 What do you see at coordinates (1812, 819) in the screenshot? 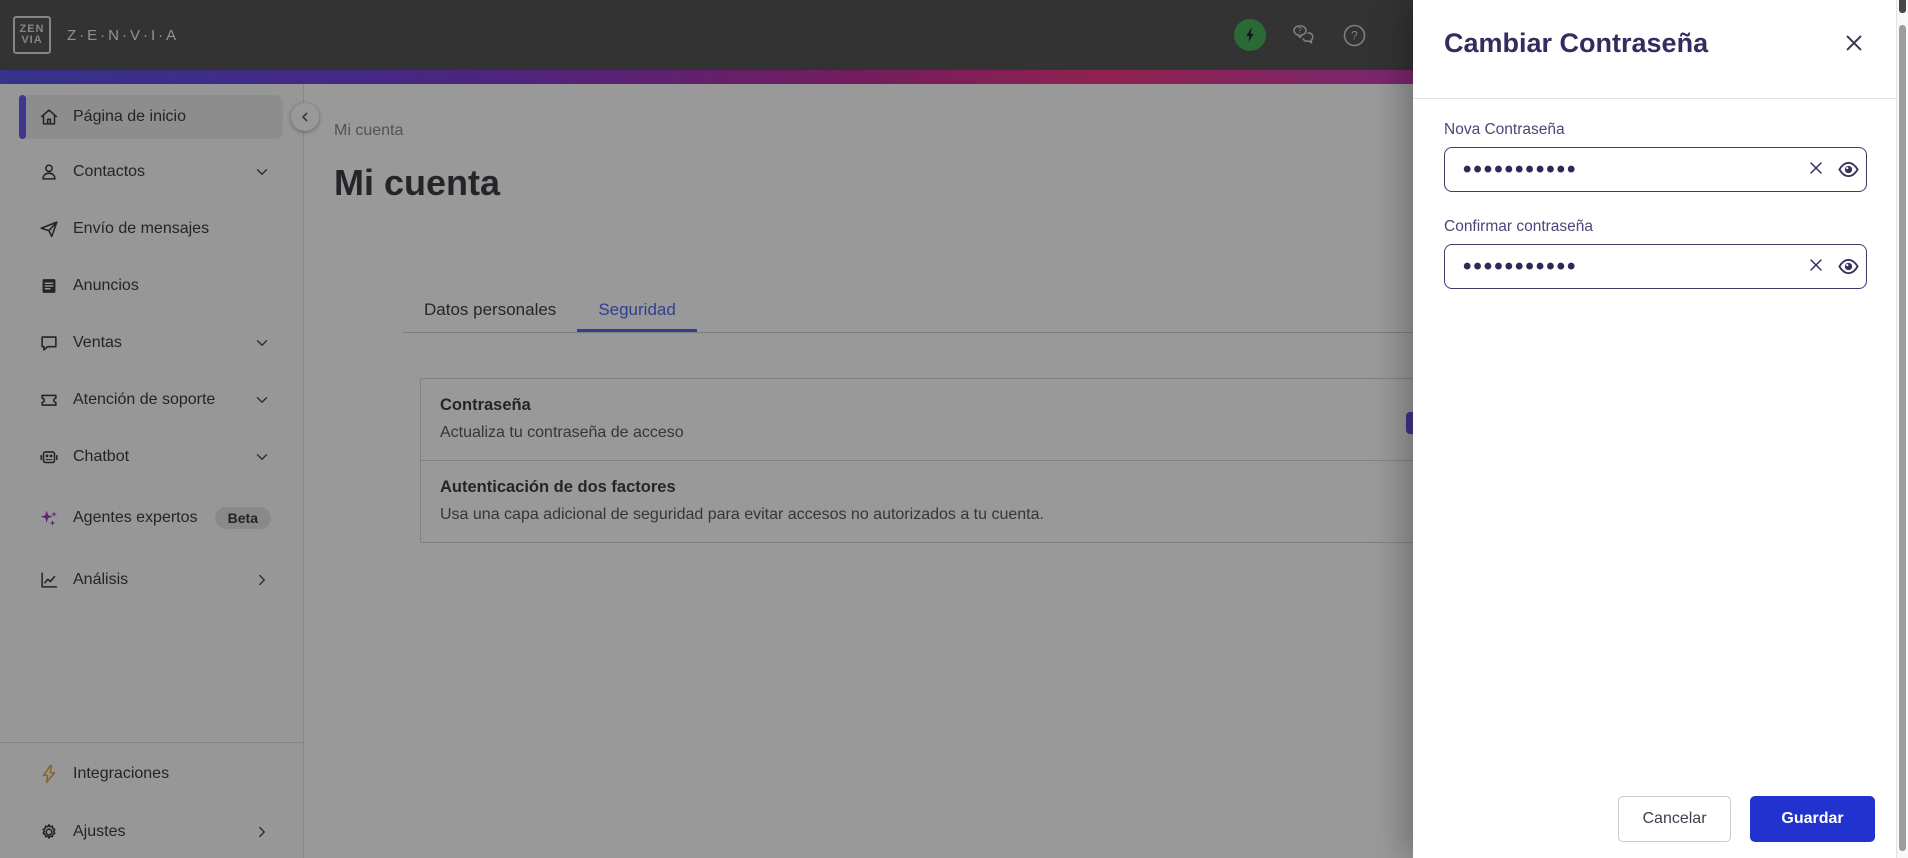
I see `save-button: Guardar` at bounding box center [1812, 819].